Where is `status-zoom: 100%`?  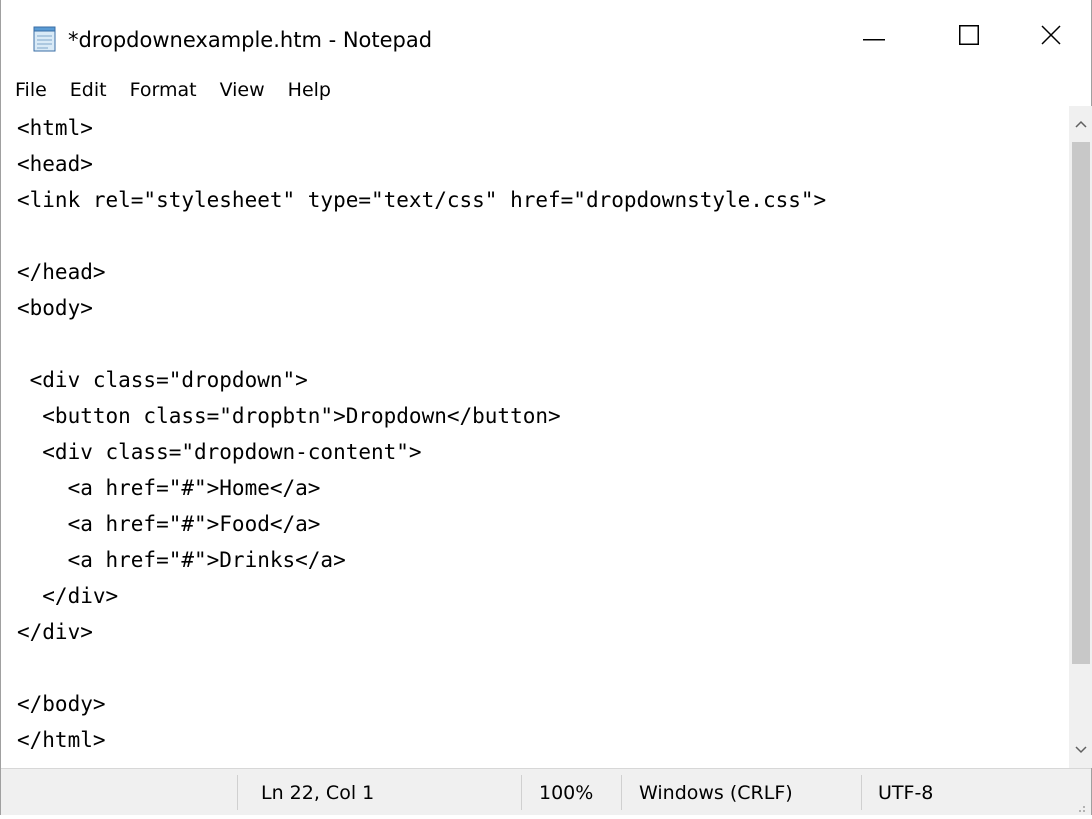 status-zoom: 100% is located at coordinates (566, 793).